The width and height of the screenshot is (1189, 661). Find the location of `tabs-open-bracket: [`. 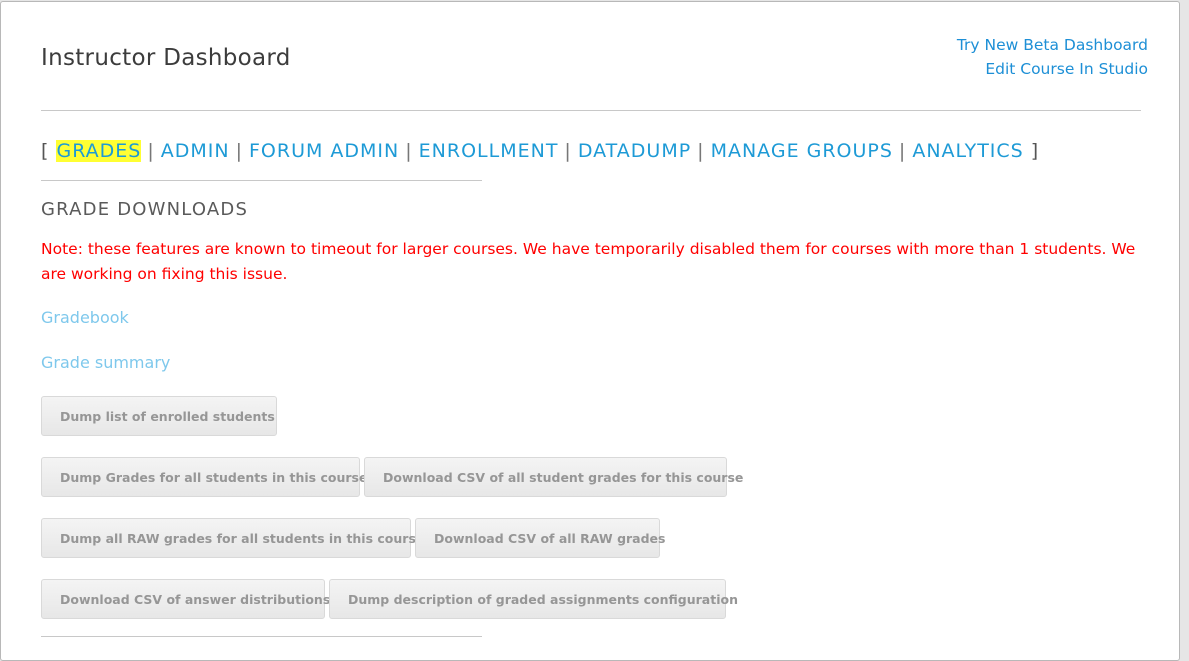

tabs-open-bracket: [ is located at coordinates (45, 151).